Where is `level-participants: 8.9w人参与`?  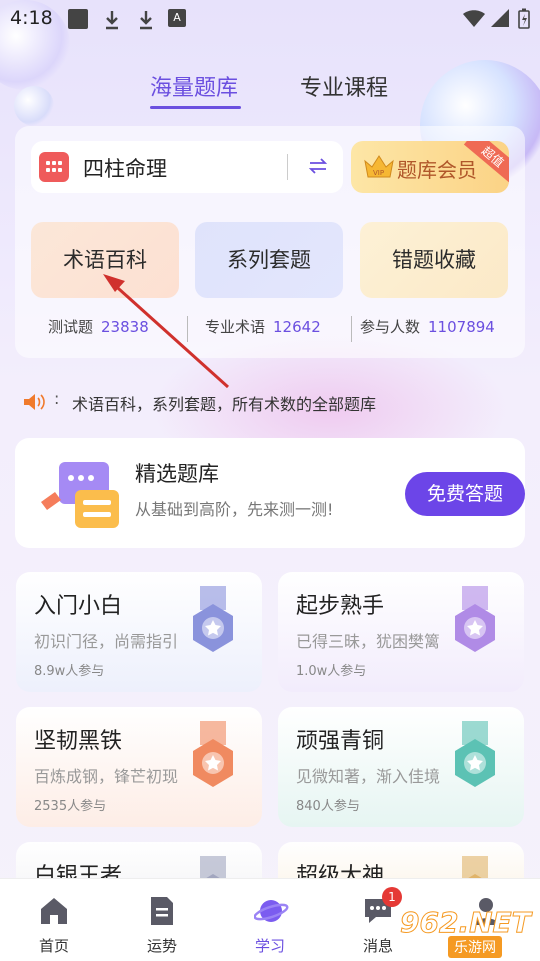 level-participants: 8.9w人参与 is located at coordinates (69, 671).